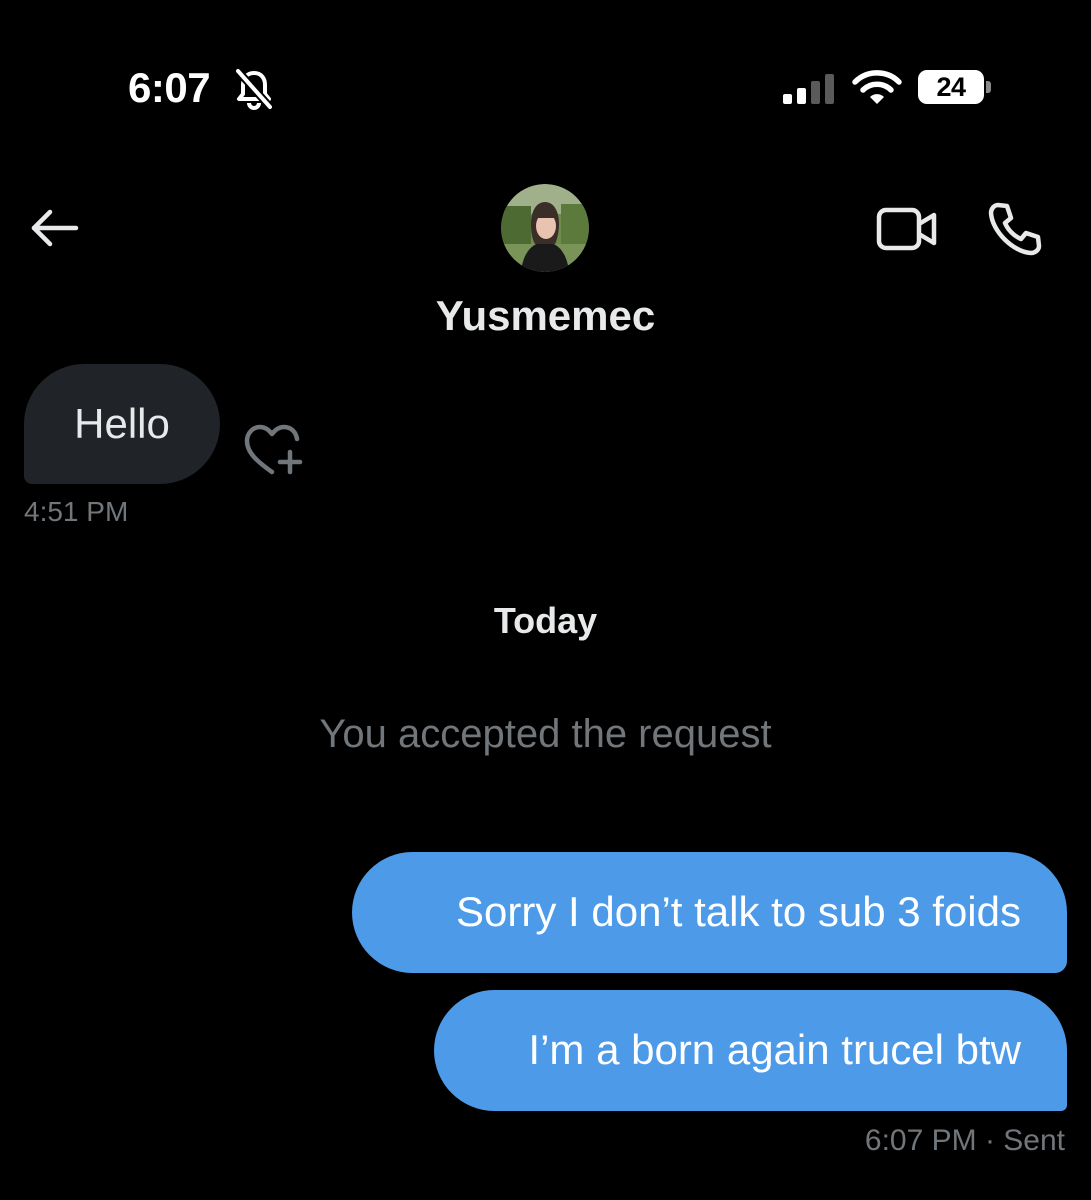 The image size is (1091, 1200). What do you see at coordinates (545, 620) in the screenshot?
I see `day-separator: Today` at bounding box center [545, 620].